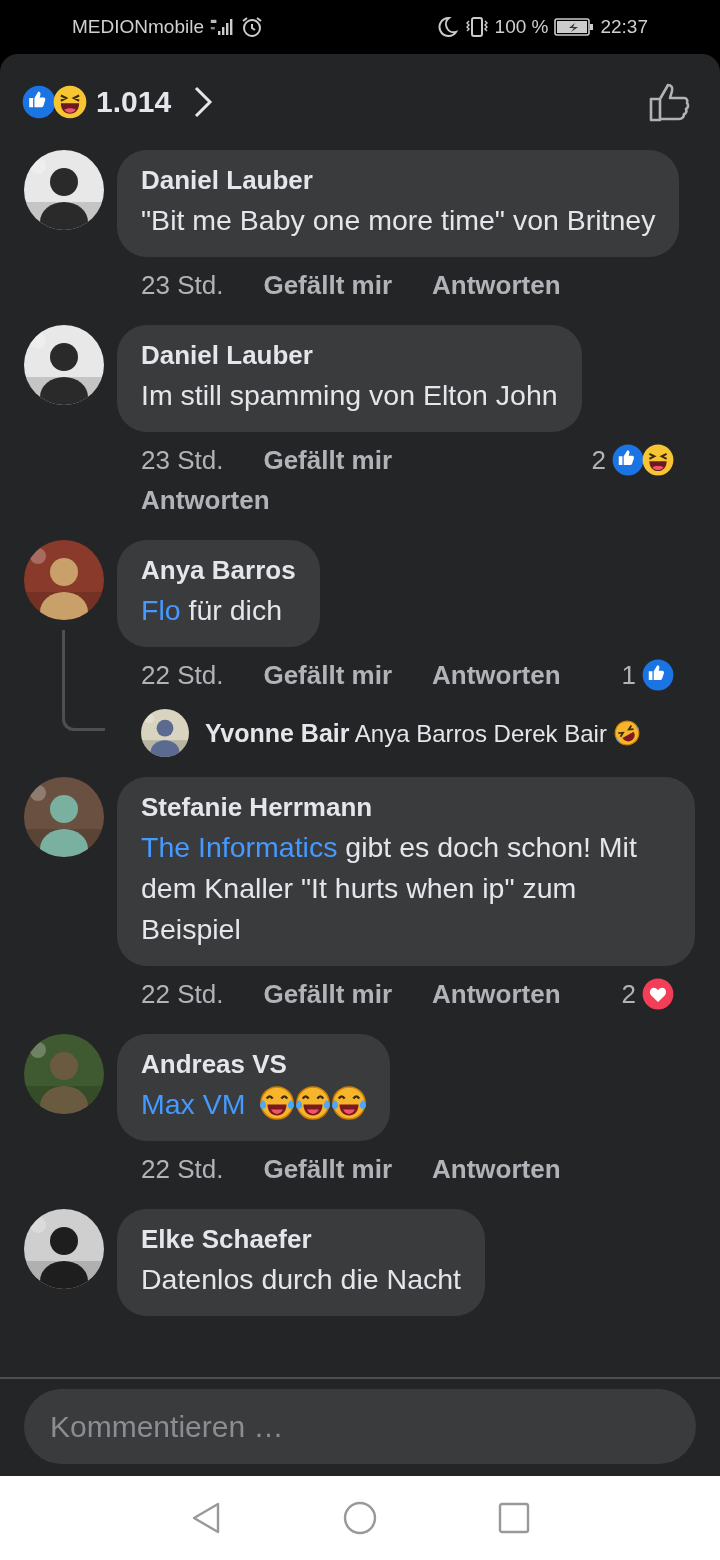  What do you see at coordinates (301, 1279) in the screenshot?
I see `comment-text: Datenlos durch die Nacht` at bounding box center [301, 1279].